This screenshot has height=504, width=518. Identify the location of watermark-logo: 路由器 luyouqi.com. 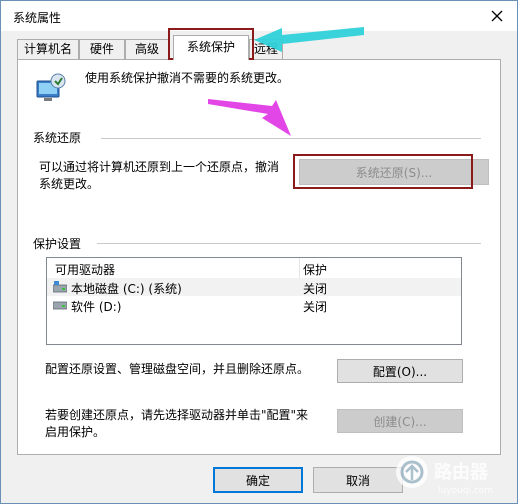
(444, 476).